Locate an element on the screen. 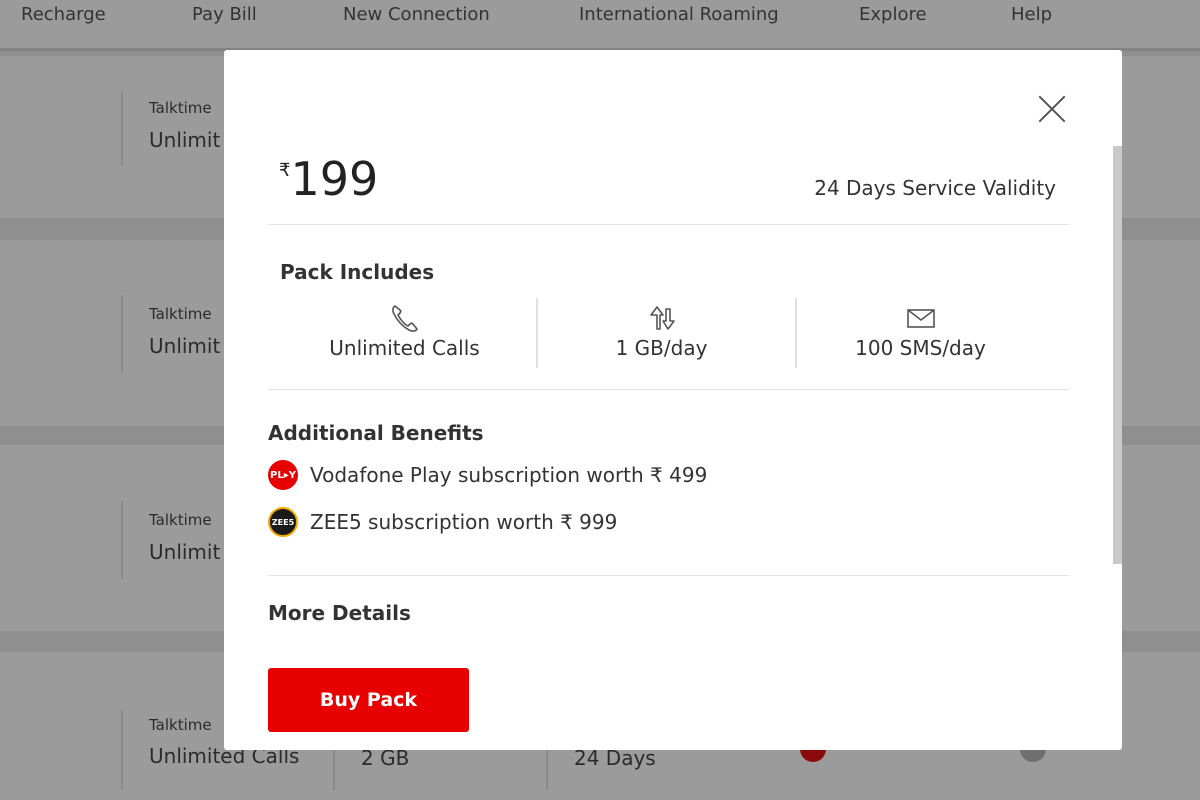  benefit-label: Vodafone Play subscription worth ₹ 499 is located at coordinates (509, 475).